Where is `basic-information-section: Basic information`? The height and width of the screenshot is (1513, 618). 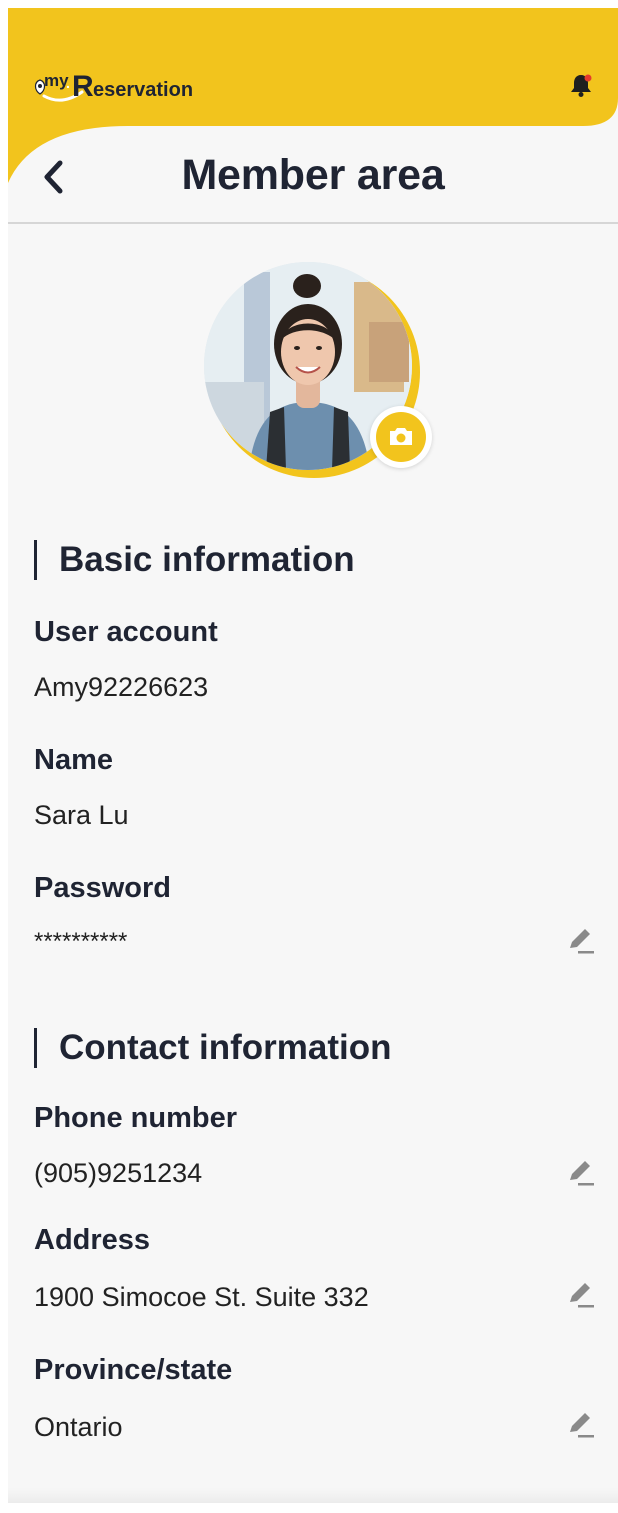
basic-information-section: Basic information is located at coordinates (194, 560).